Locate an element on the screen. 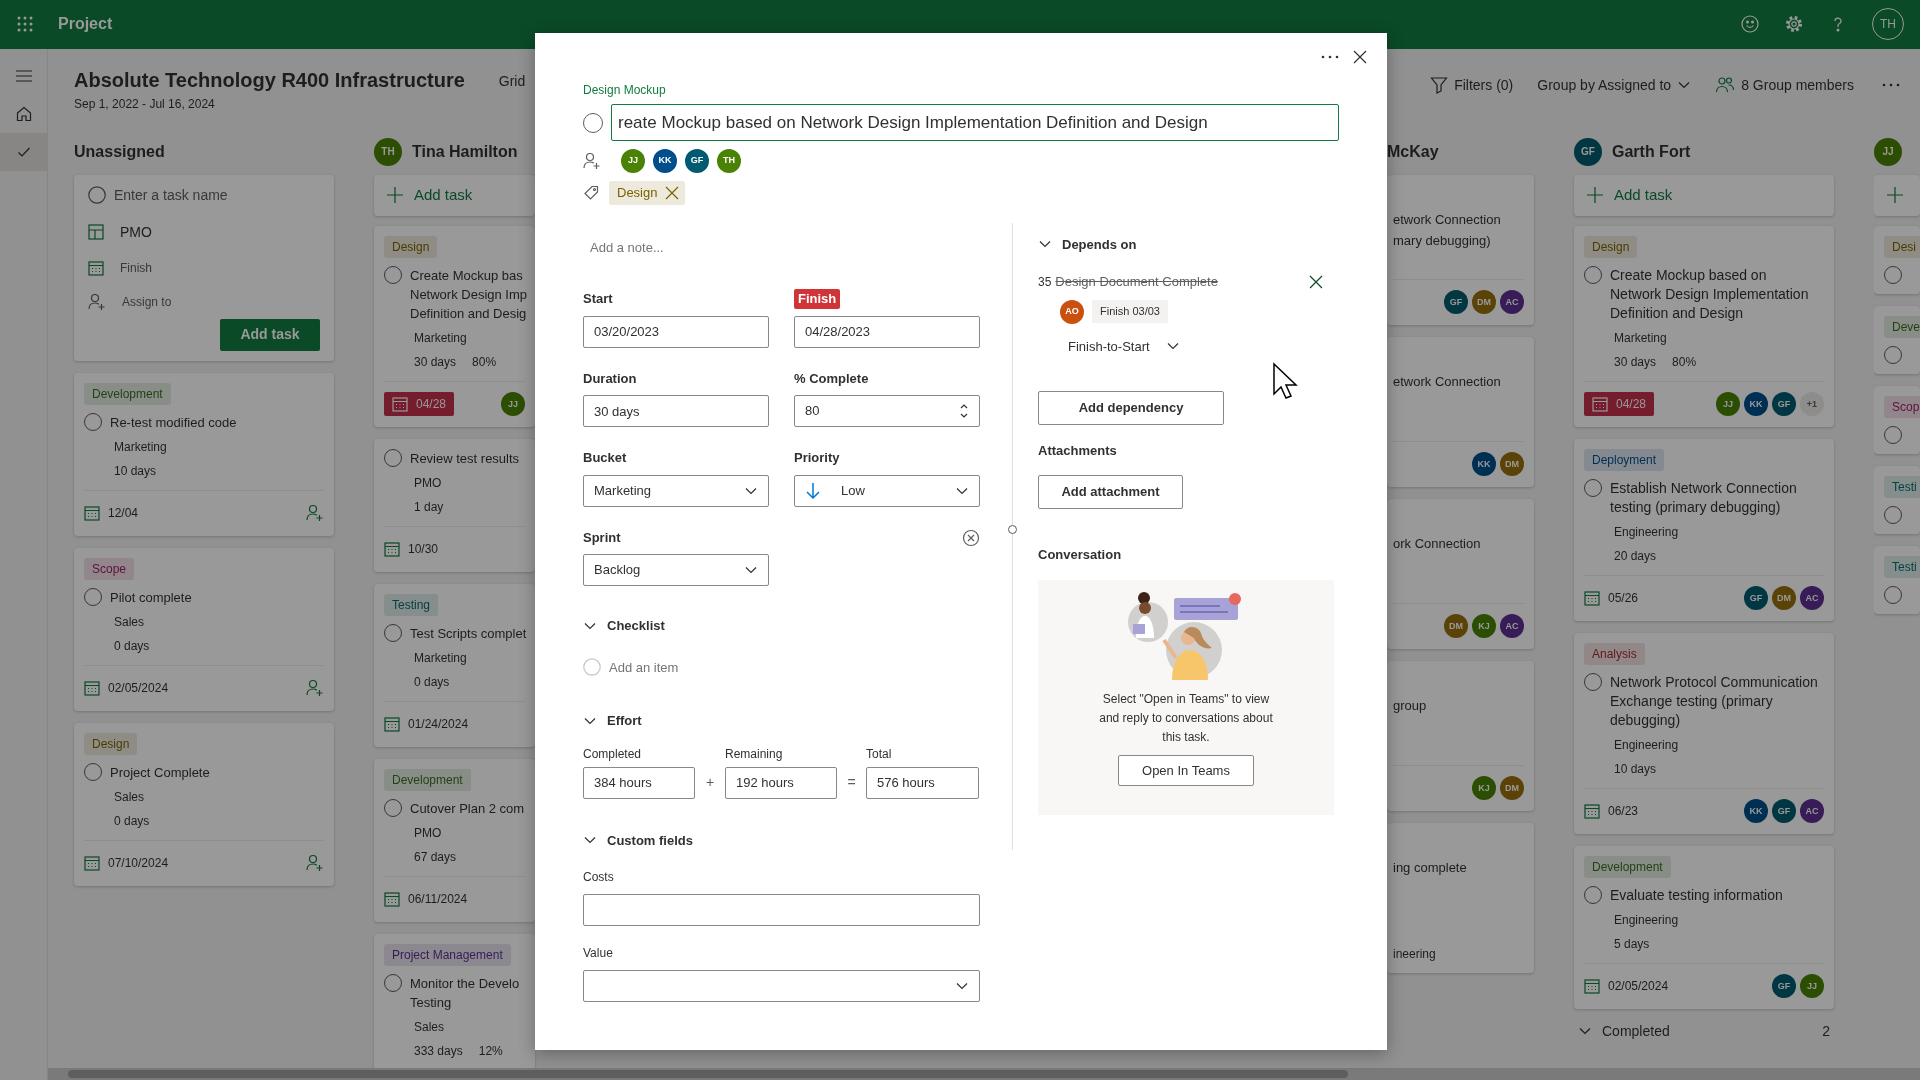 The height and width of the screenshot is (1080, 1920). task-card: ork Connection DM KJ AC is located at coordinates (1460, 573).